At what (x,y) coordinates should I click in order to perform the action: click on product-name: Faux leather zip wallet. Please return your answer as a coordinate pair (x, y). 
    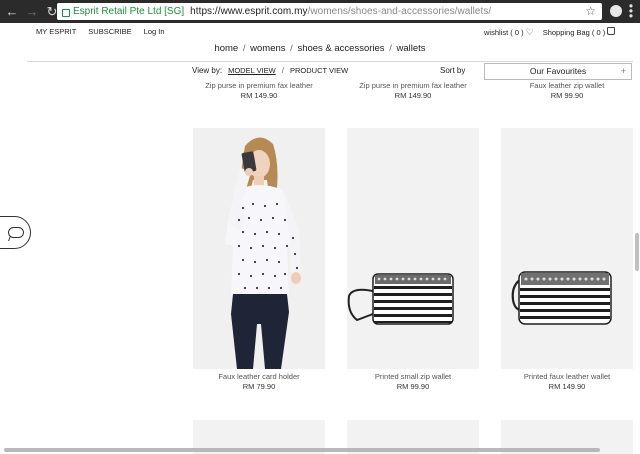
    Looking at the image, I should click on (567, 85).